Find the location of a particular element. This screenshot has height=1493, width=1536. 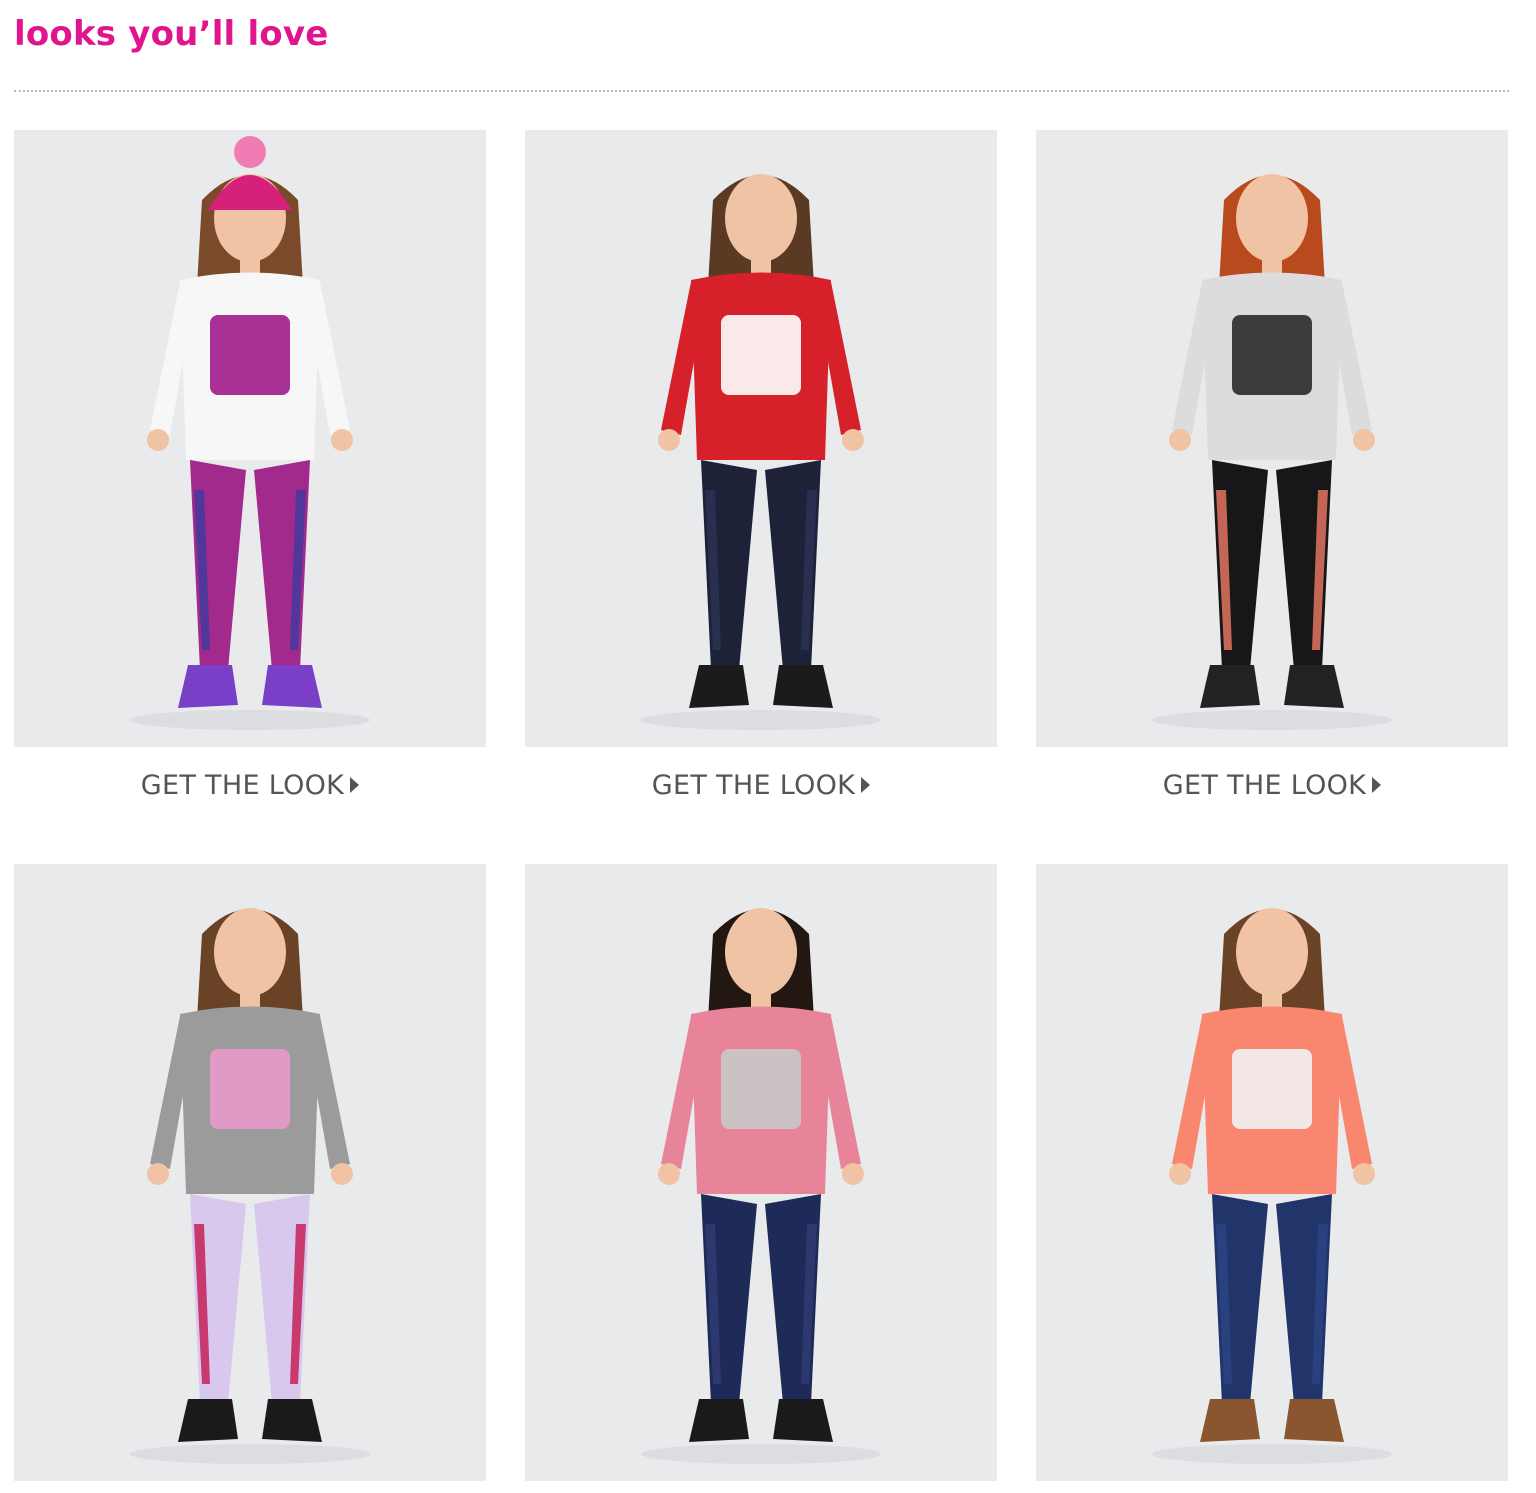

page-title: looks you’ll love is located at coordinates (171, 34).